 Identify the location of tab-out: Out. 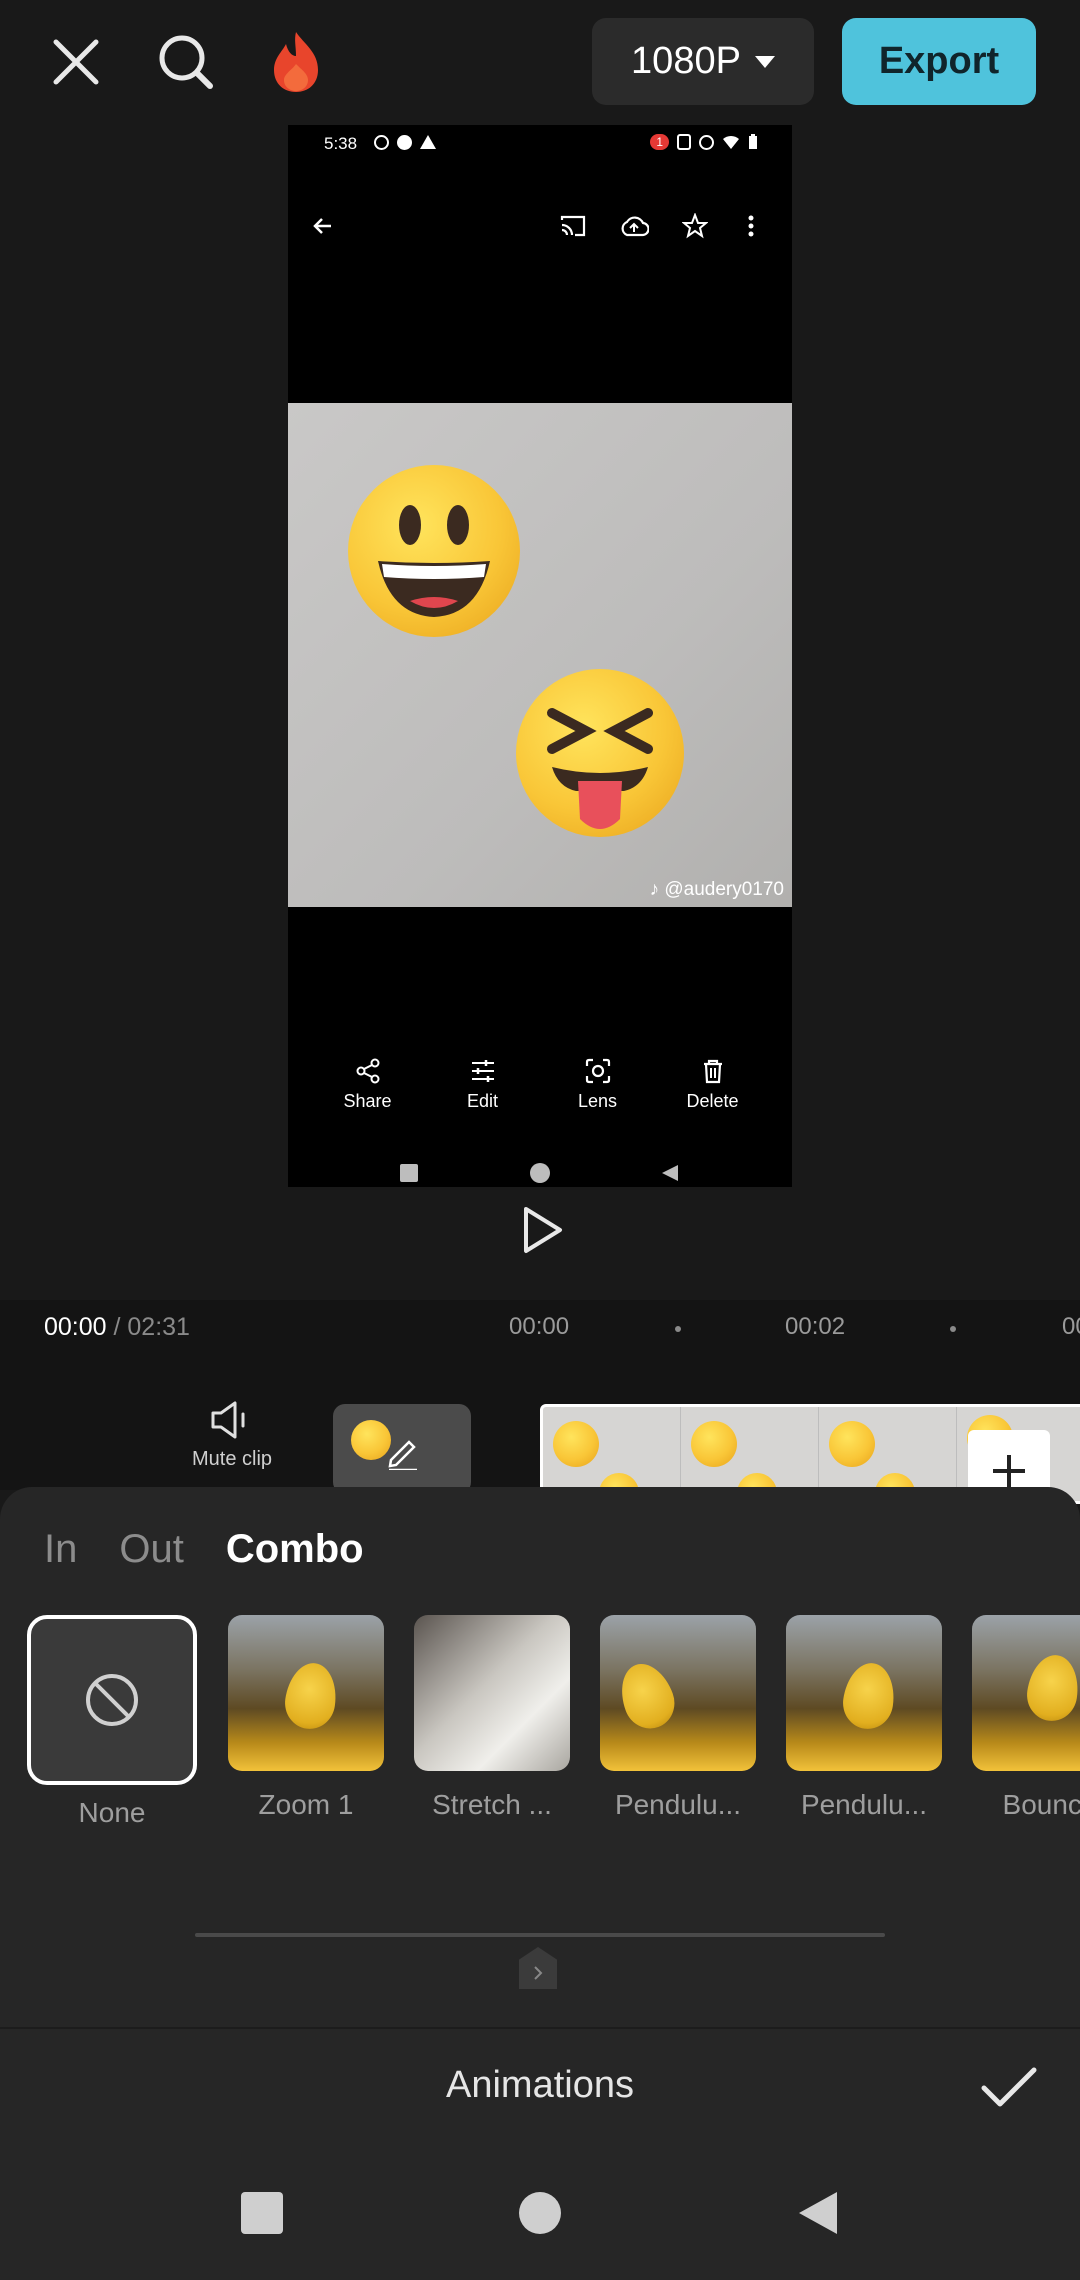
(151, 1549).